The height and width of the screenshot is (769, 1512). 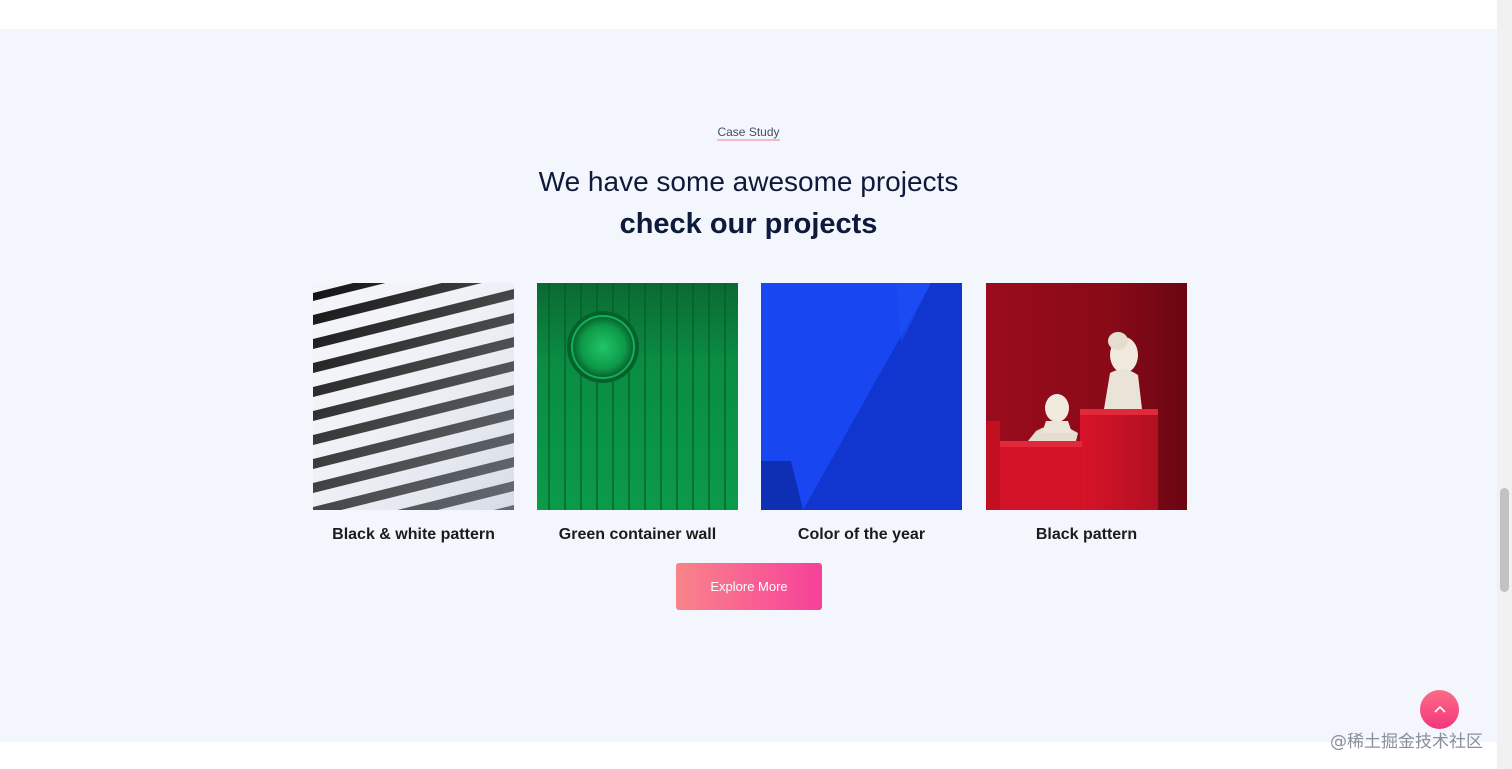 What do you see at coordinates (861, 535) in the screenshot?
I see `project-caption: Color of the year` at bounding box center [861, 535].